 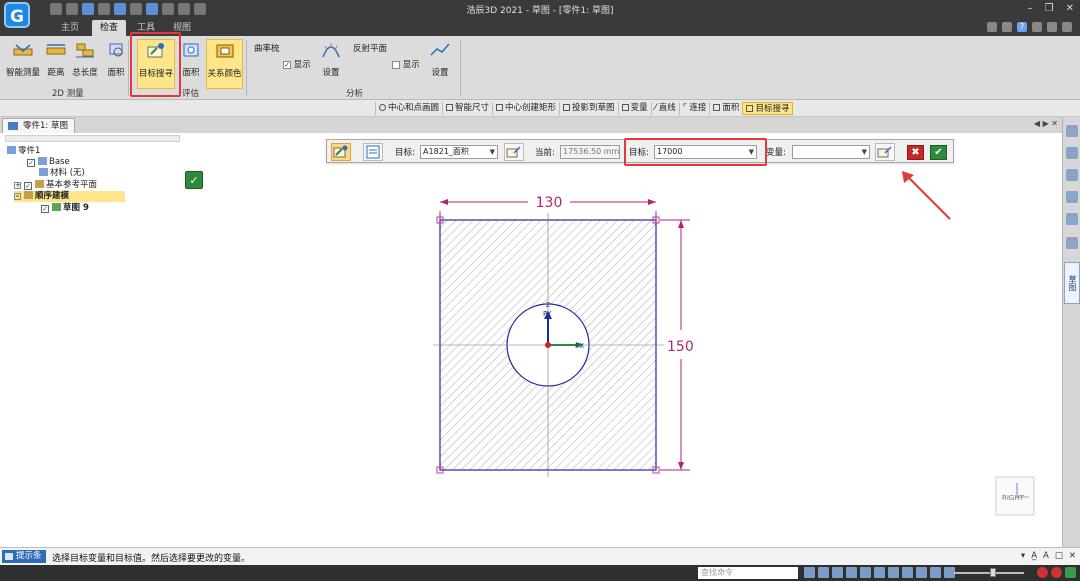 What do you see at coordinates (1037, 123) in the screenshot?
I see `prev-doc-icon: ◀` at bounding box center [1037, 123].